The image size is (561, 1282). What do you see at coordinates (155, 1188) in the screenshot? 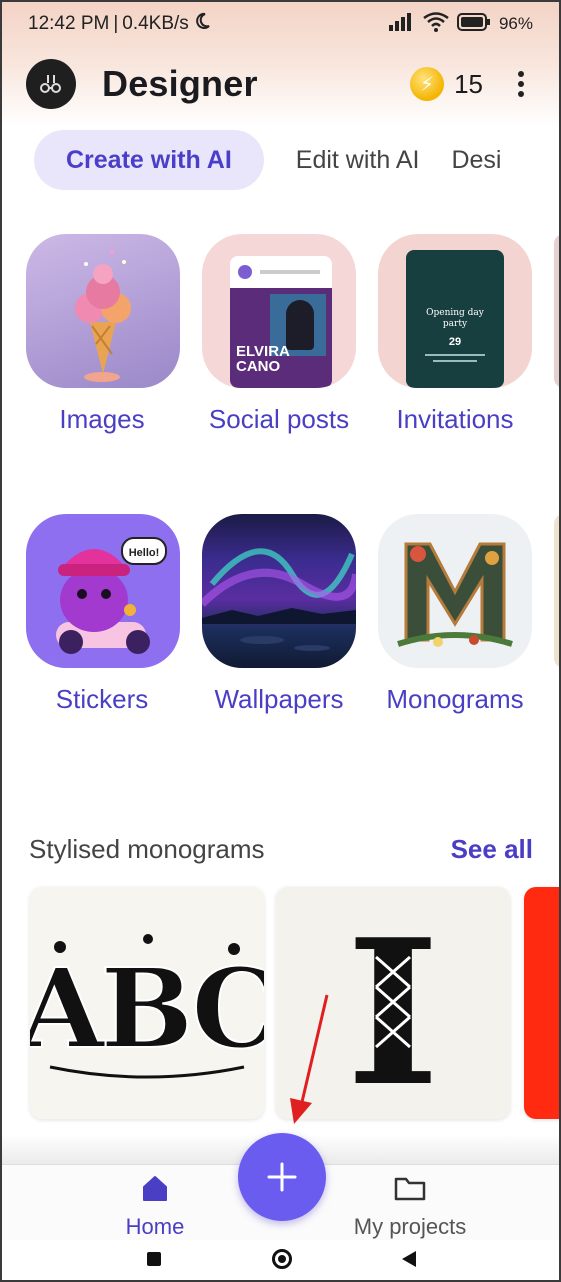
I see `home-icon` at bounding box center [155, 1188].